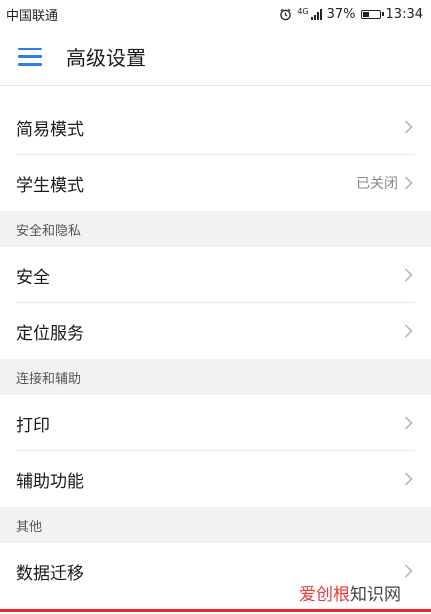  What do you see at coordinates (50, 481) in the screenshot?
I see `setting-item-label: 辅助功能` at bounding box center [50, 481].